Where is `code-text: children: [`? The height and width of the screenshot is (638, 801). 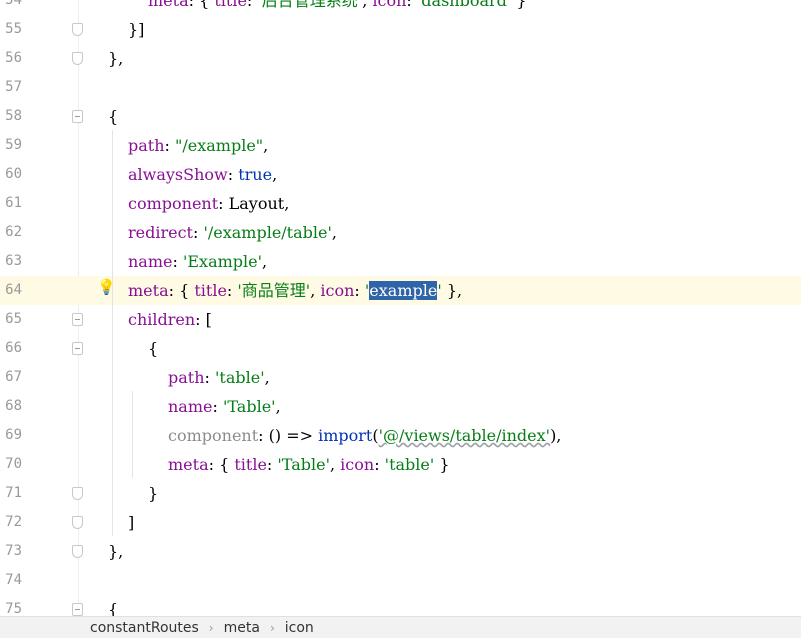 code-text: children: [ is located at coordinates (170, 319).